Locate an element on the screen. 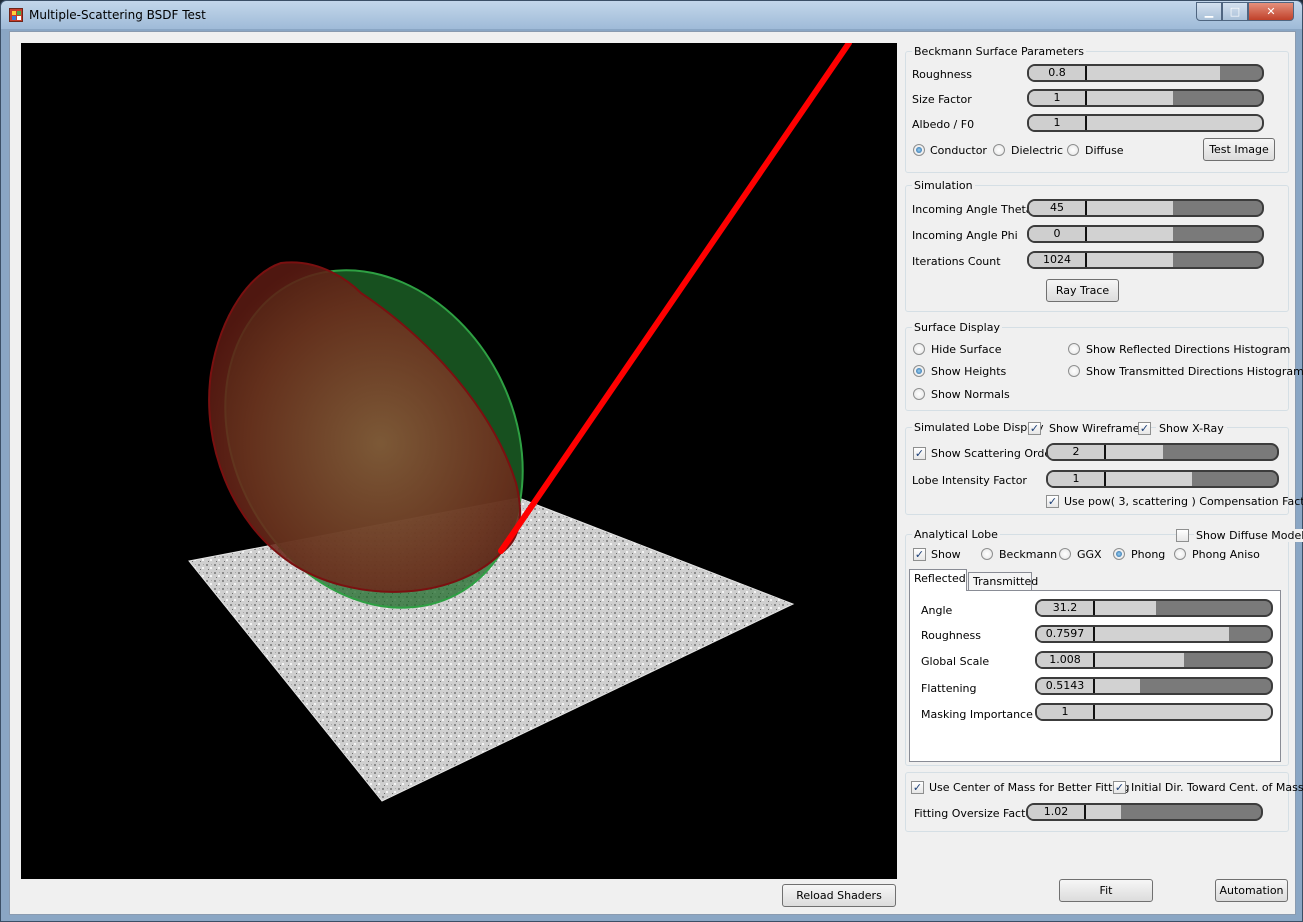  show-normals-radio is located at coordinates (919, 394).